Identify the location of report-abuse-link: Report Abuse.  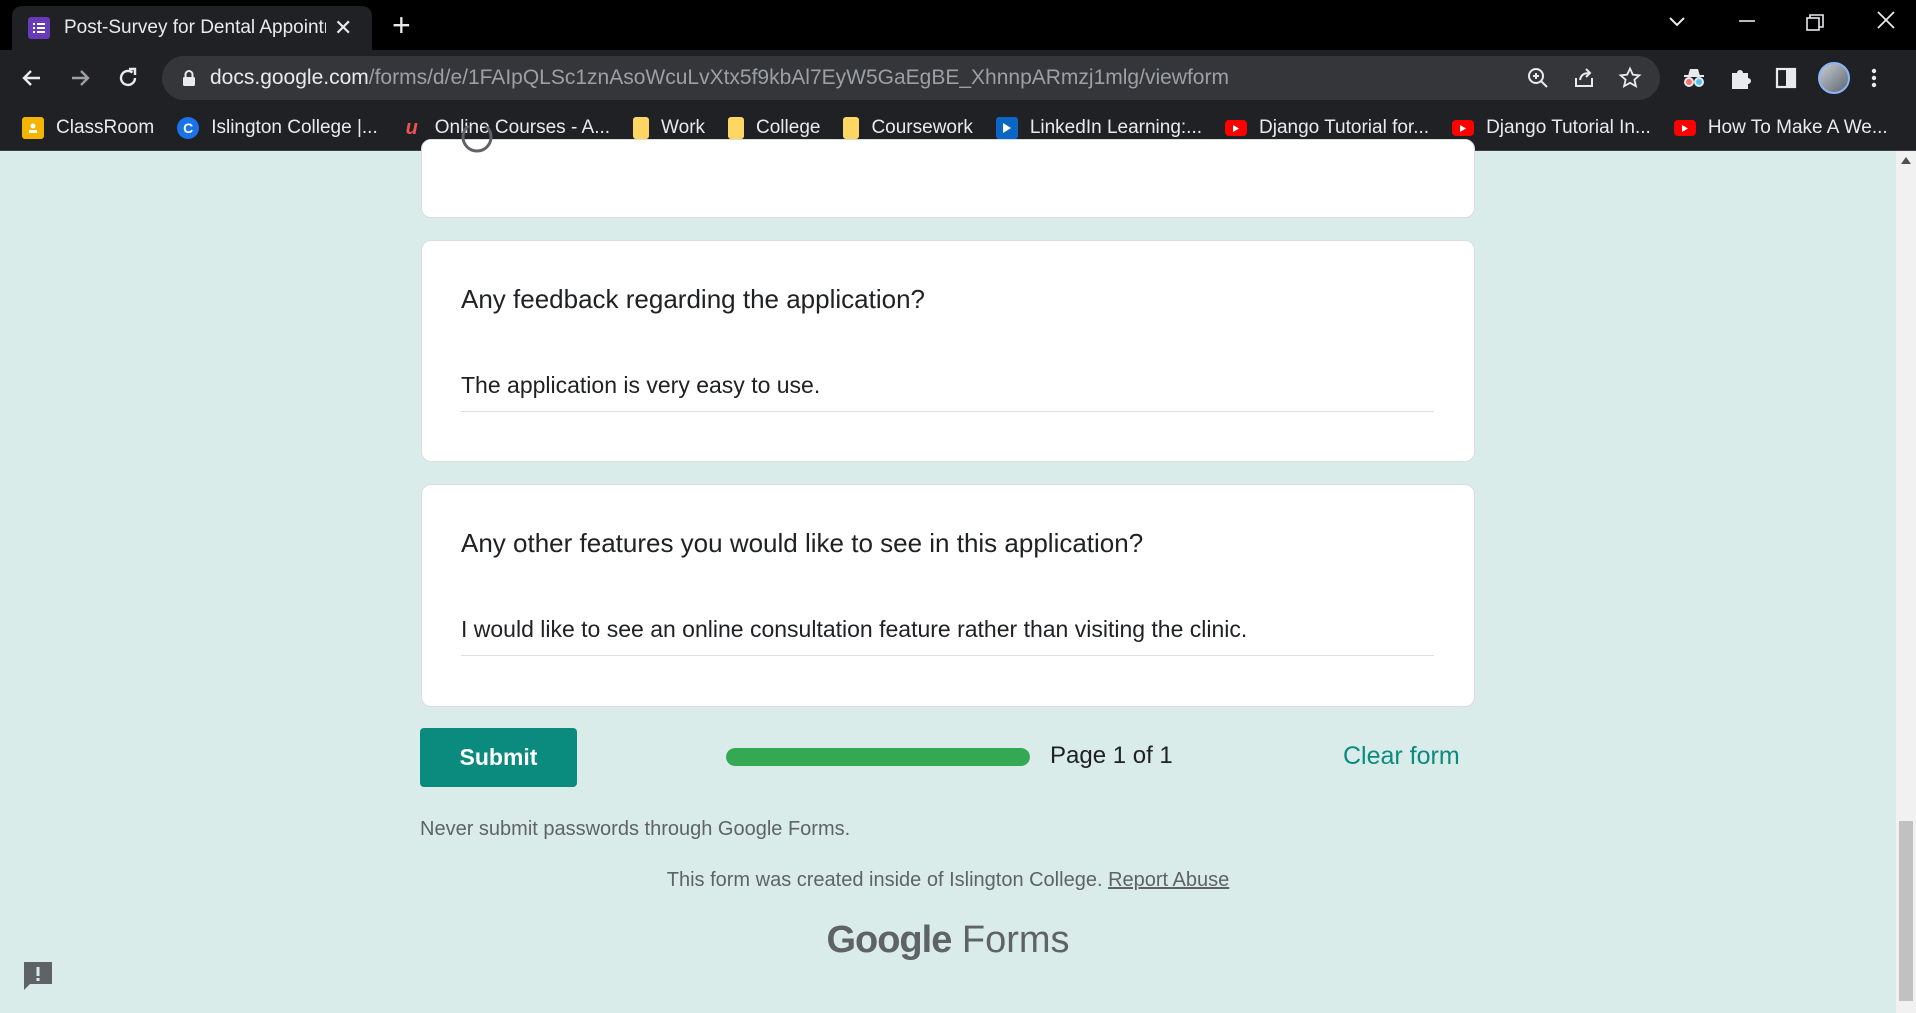
(1168, 880).